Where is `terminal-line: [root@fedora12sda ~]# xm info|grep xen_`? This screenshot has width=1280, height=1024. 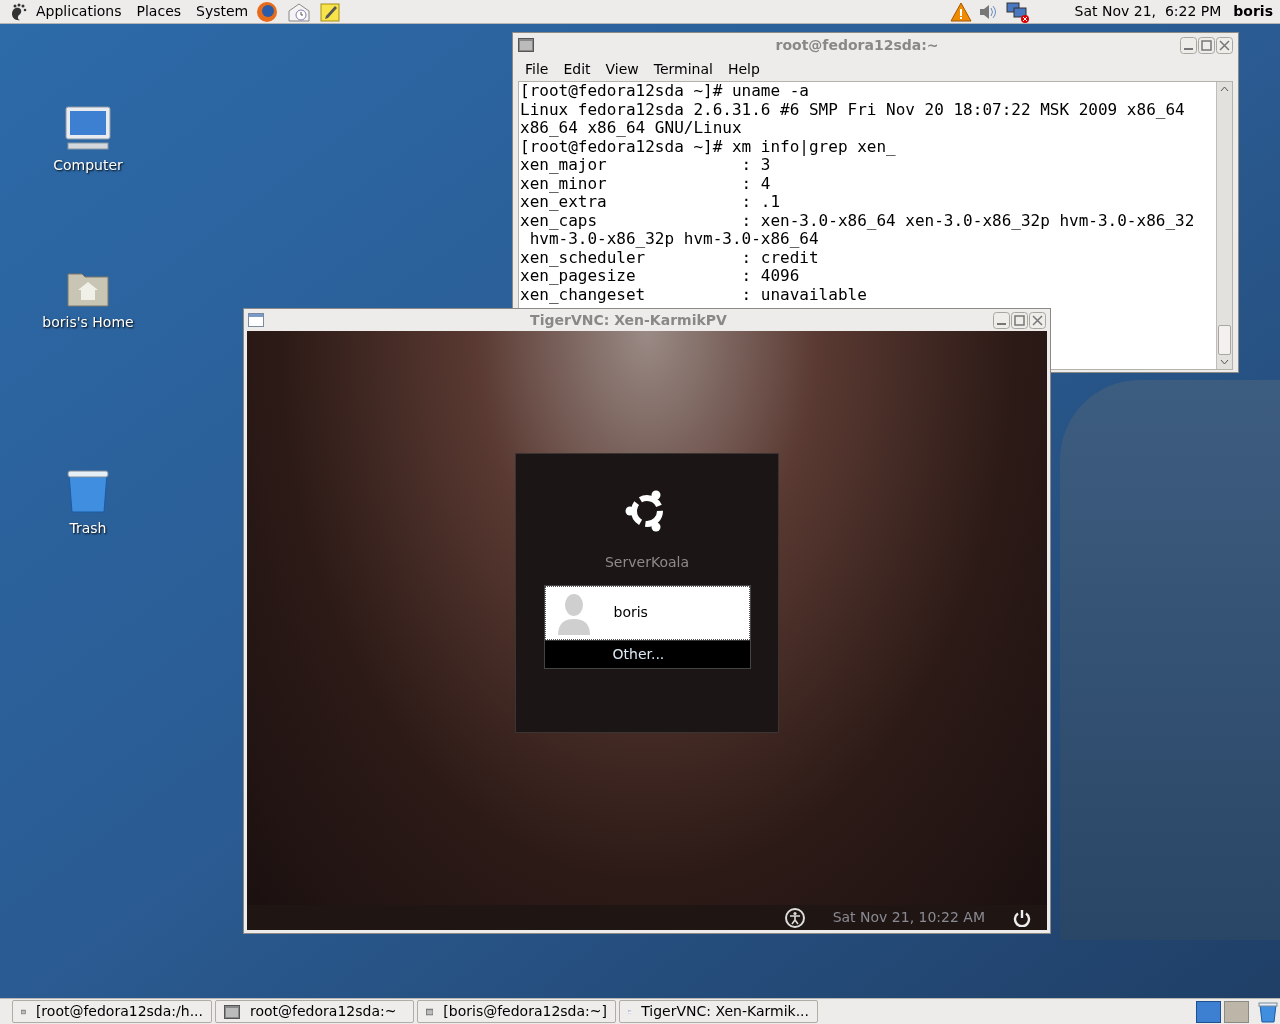 terminal-line: [root@fedora12sda ~]# xm info|grep xen_ is located at coordinates (708, 146).